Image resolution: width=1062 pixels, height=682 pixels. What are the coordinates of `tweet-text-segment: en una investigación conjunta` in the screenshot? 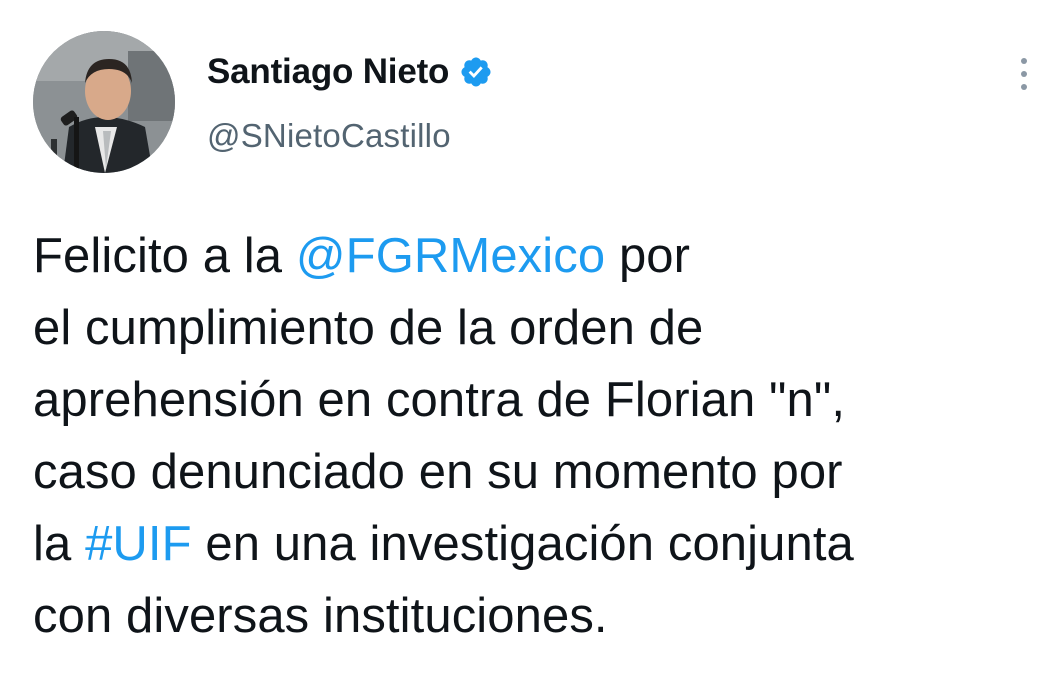 It's located at (522, 544).